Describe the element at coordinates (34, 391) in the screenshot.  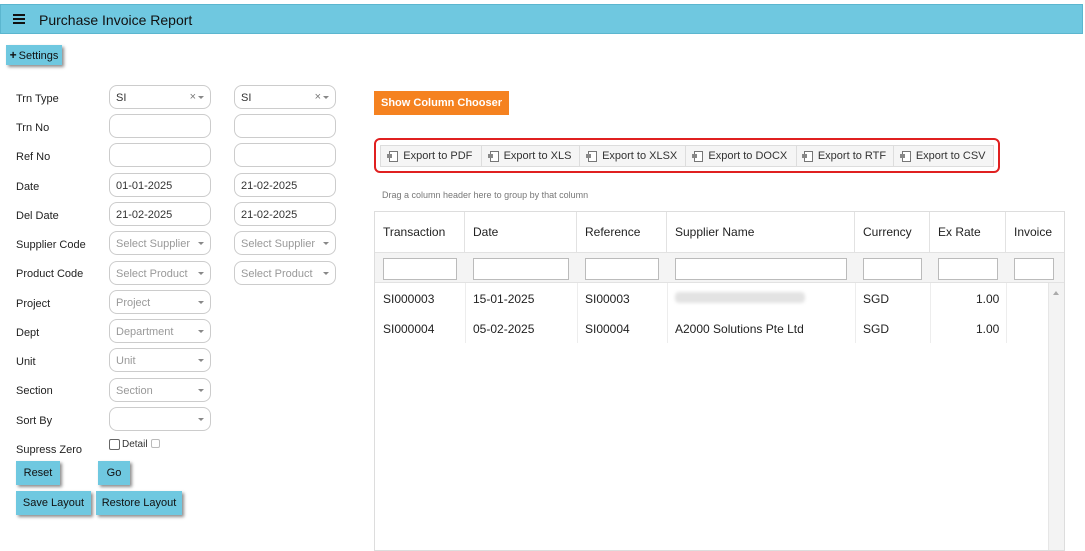
I see `section-label: Section` at that location.